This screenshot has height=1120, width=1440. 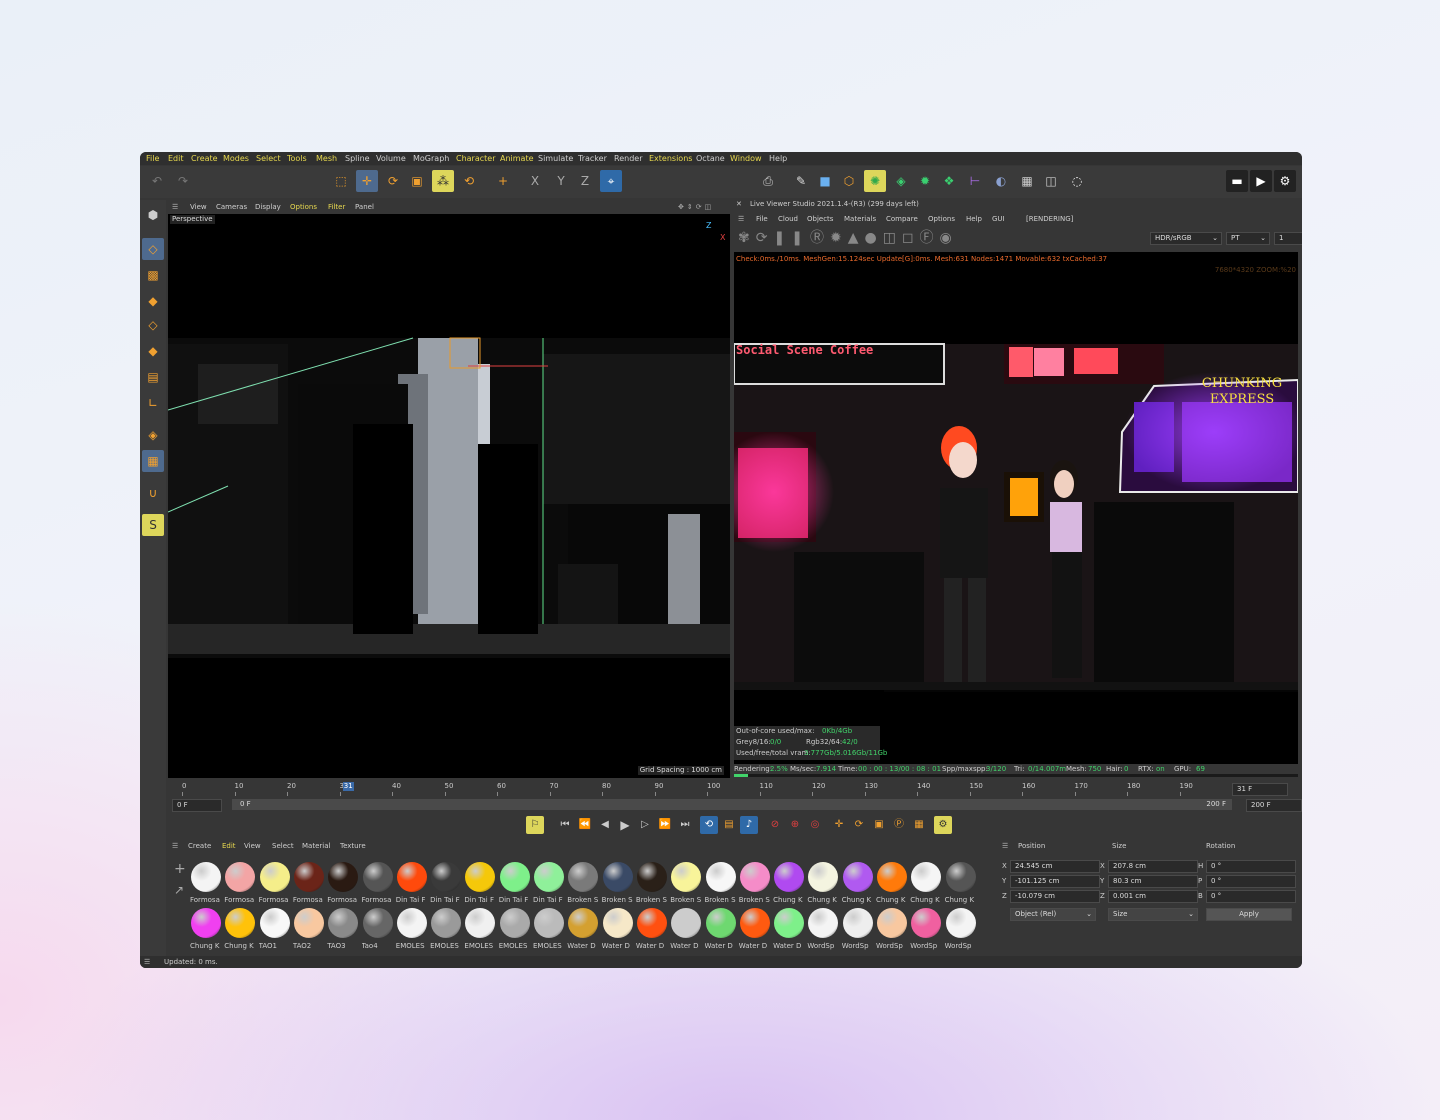 What do you see at coordinates (585, 825) in the screenshot?
I see `prev-key-icon: ⏪` at bounding box center [585, 825].